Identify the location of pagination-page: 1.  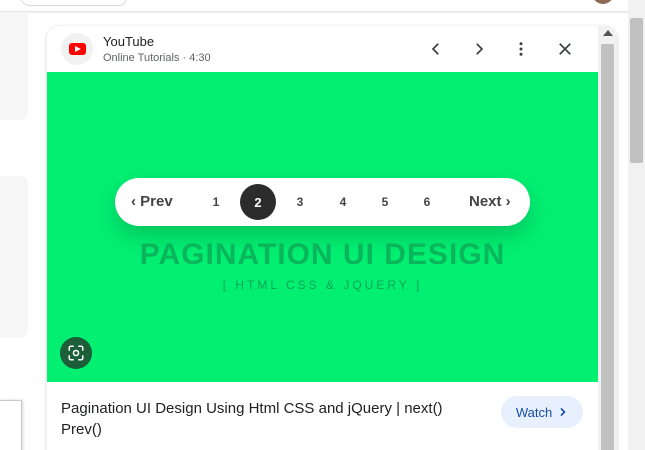
(216, 202).